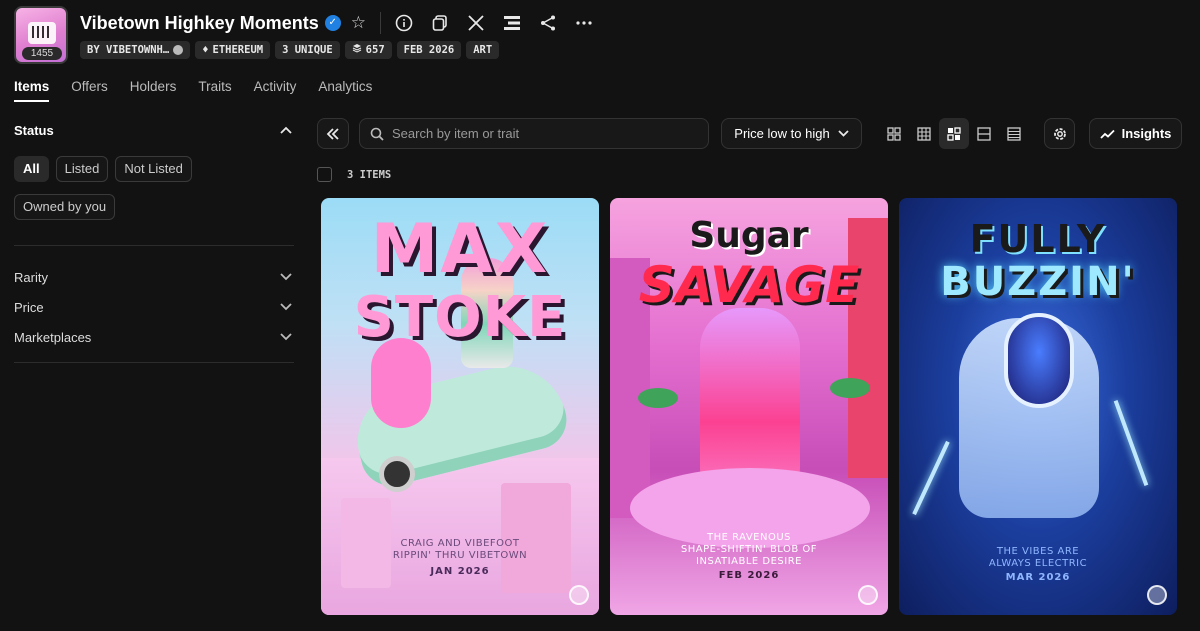 The image size is (1200, 631). Describe the element at coordinates (324, 174) in the screenshot. I see `select-all-checkbox` at that location.